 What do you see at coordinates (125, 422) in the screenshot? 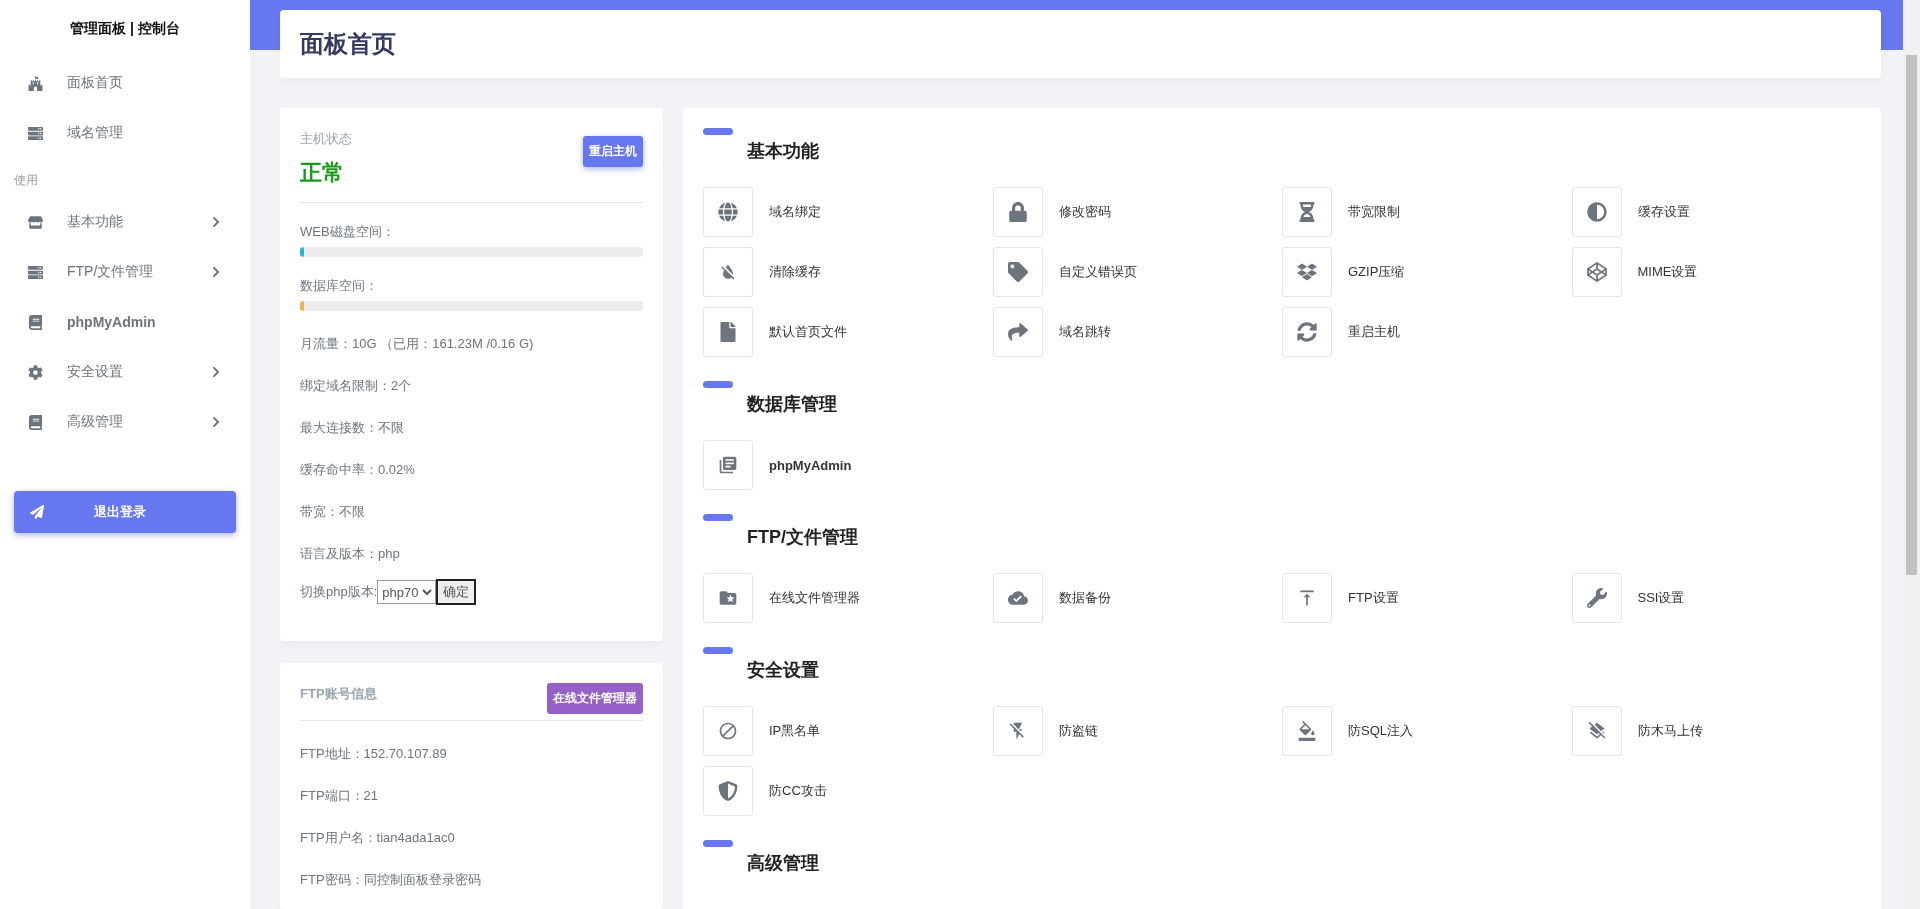
I see `sidebar-item: 高级管理` at bounding box center [125, 422].